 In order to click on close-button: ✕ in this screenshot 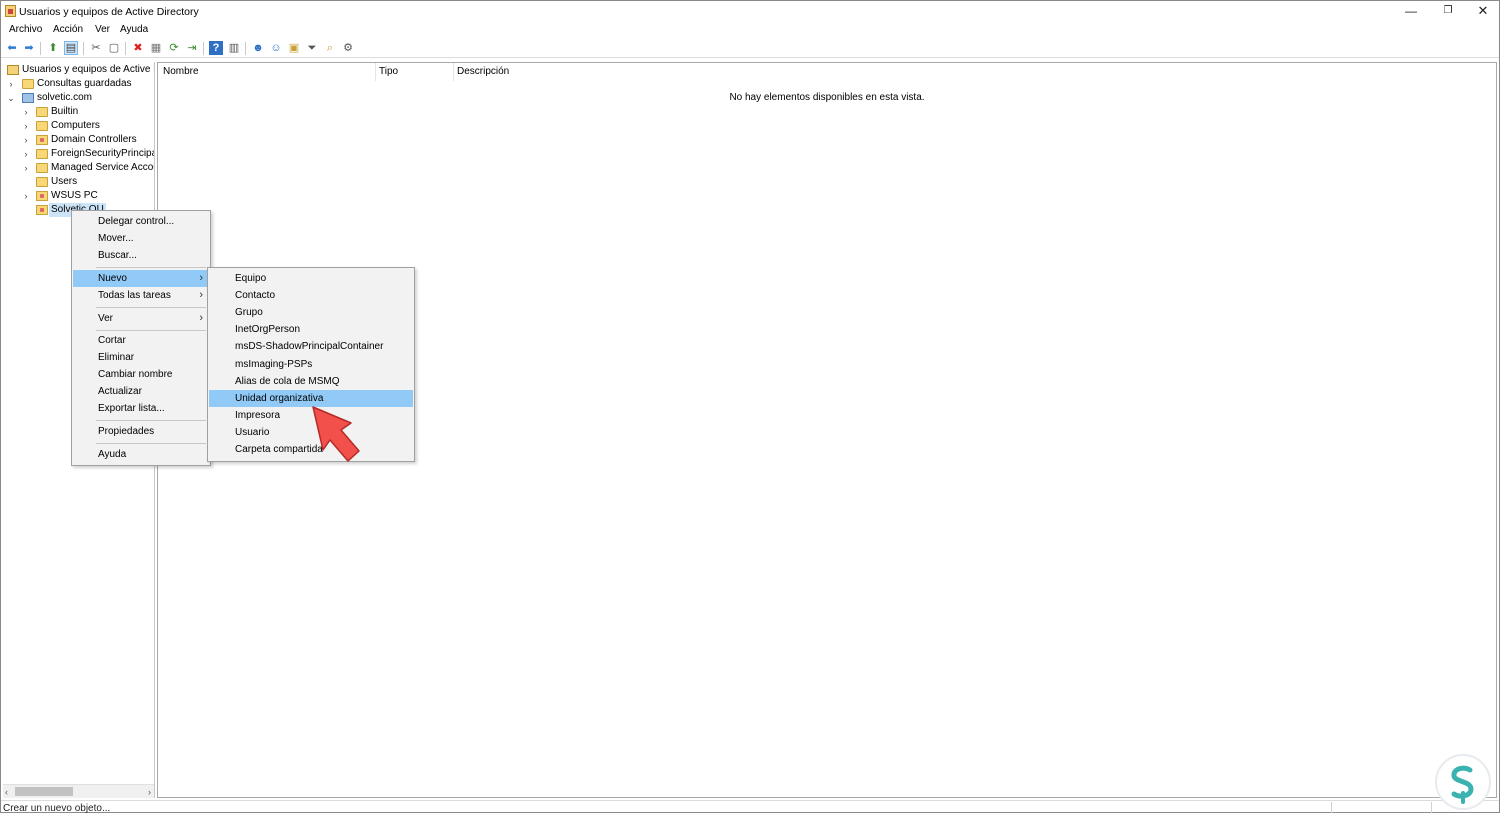, I will do `click(1482, 11)`.